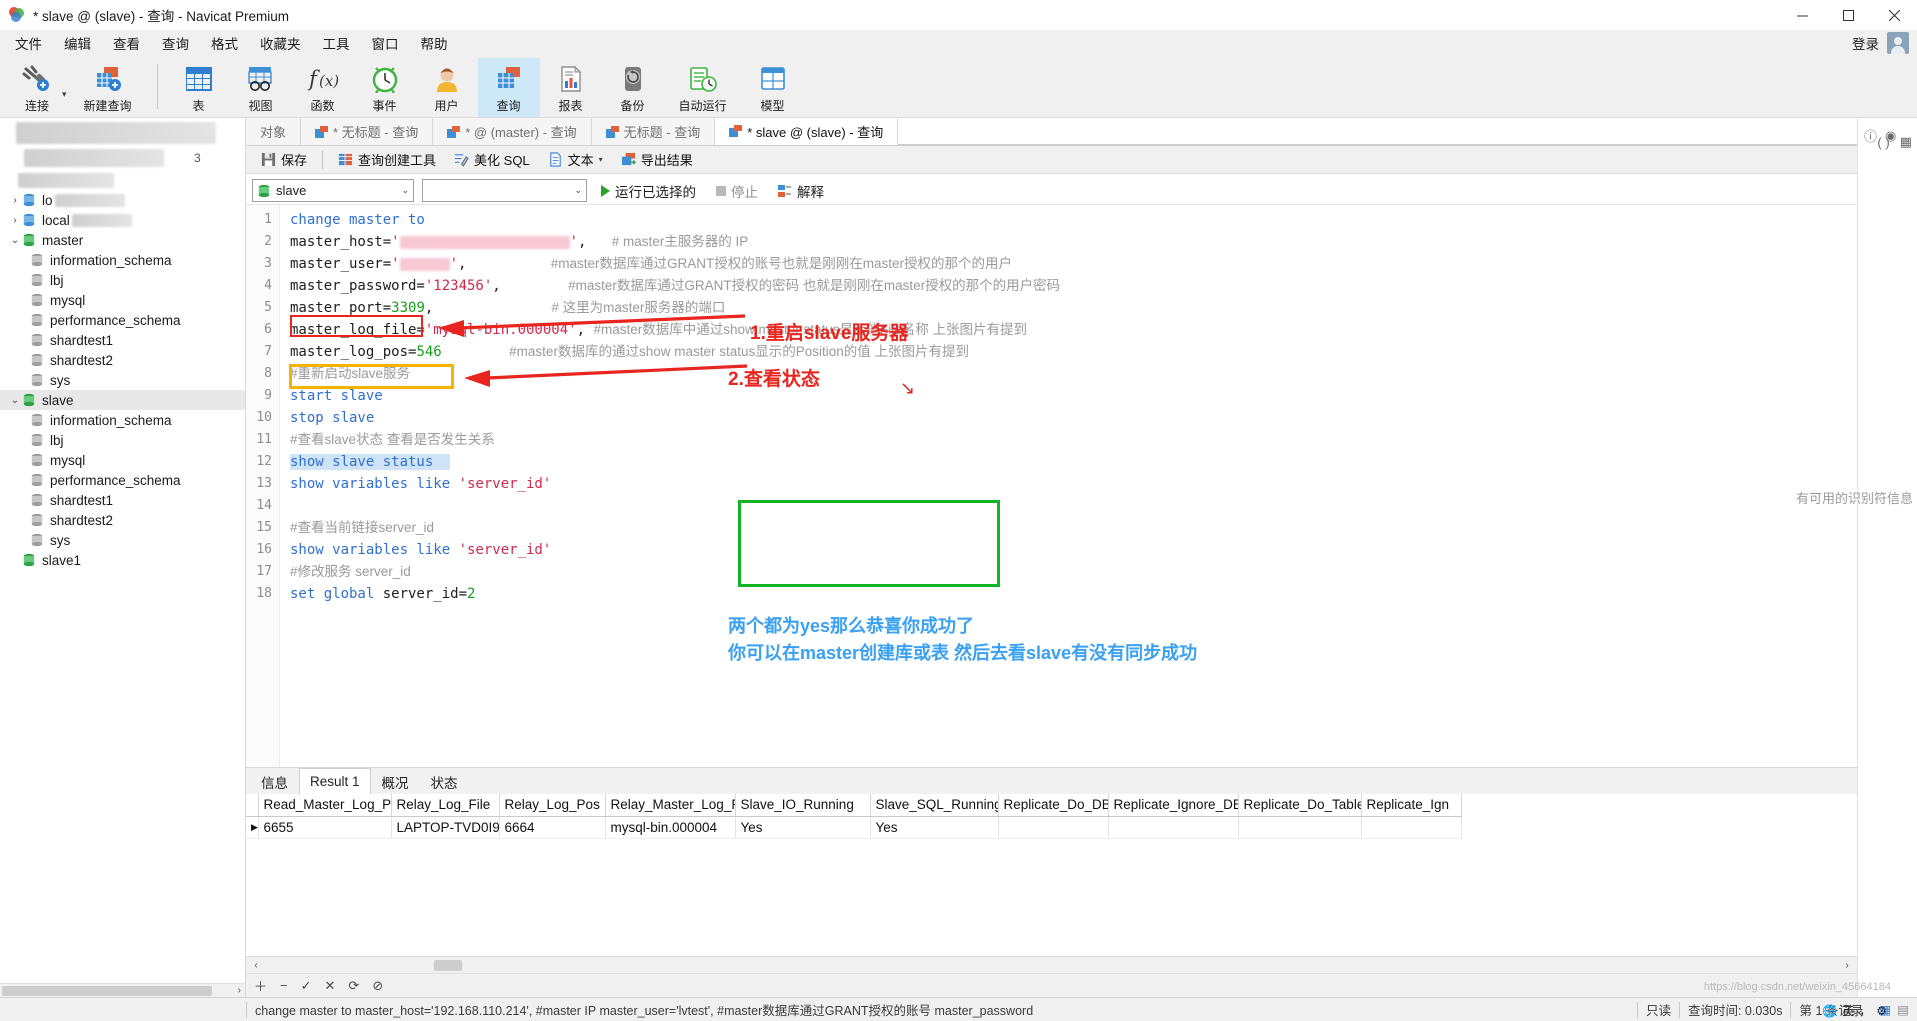  Describe the element at coordinates (934, 805) in the screenshot. I see `column-header: Slave_SQL_Running` at that location.